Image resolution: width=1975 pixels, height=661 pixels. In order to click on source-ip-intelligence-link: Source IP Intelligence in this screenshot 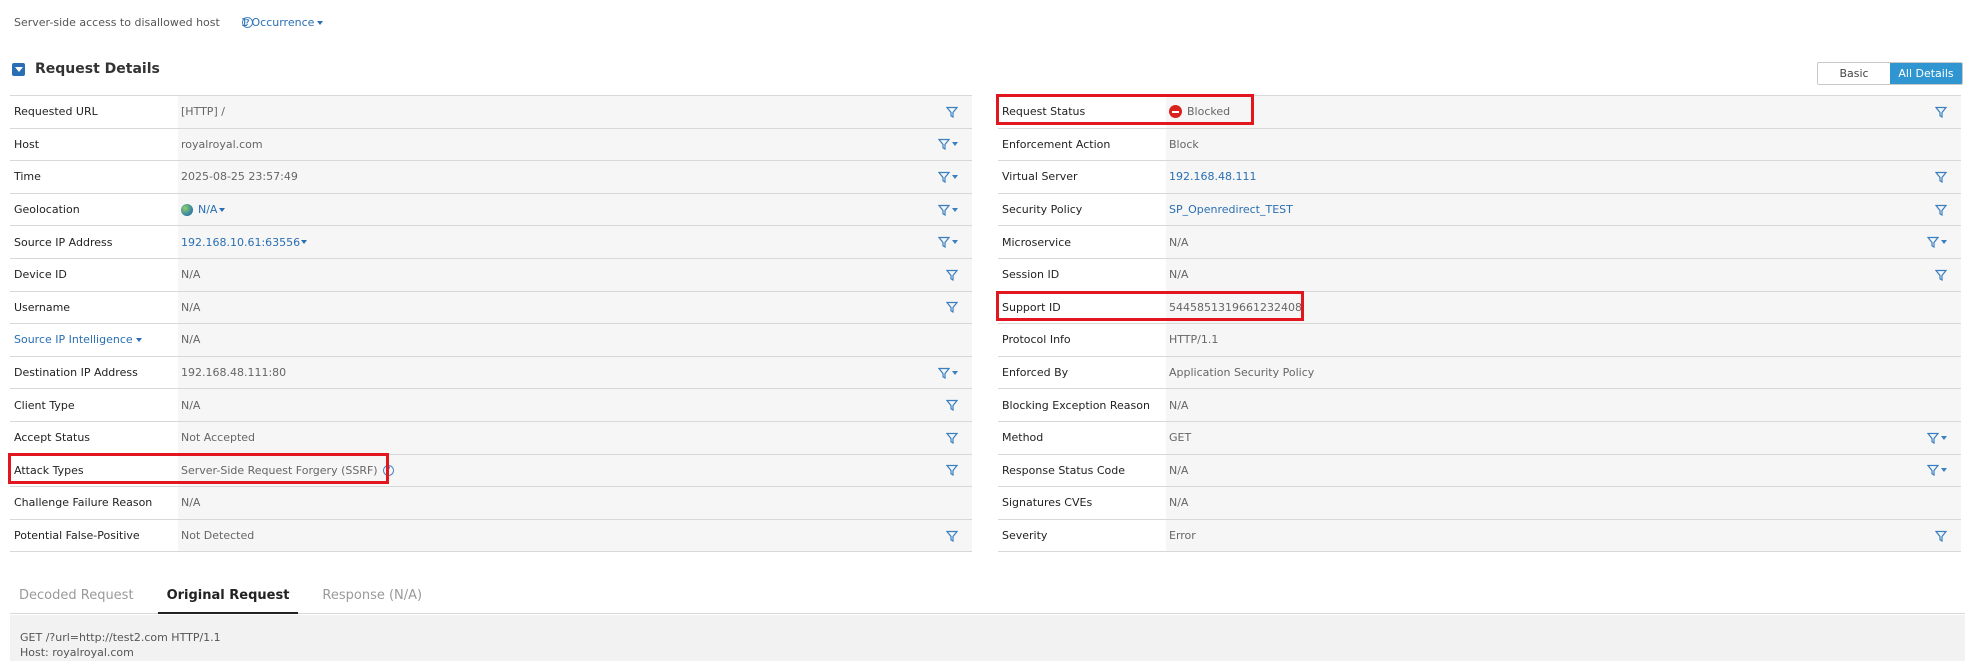, I will do `click(73, 339)`.